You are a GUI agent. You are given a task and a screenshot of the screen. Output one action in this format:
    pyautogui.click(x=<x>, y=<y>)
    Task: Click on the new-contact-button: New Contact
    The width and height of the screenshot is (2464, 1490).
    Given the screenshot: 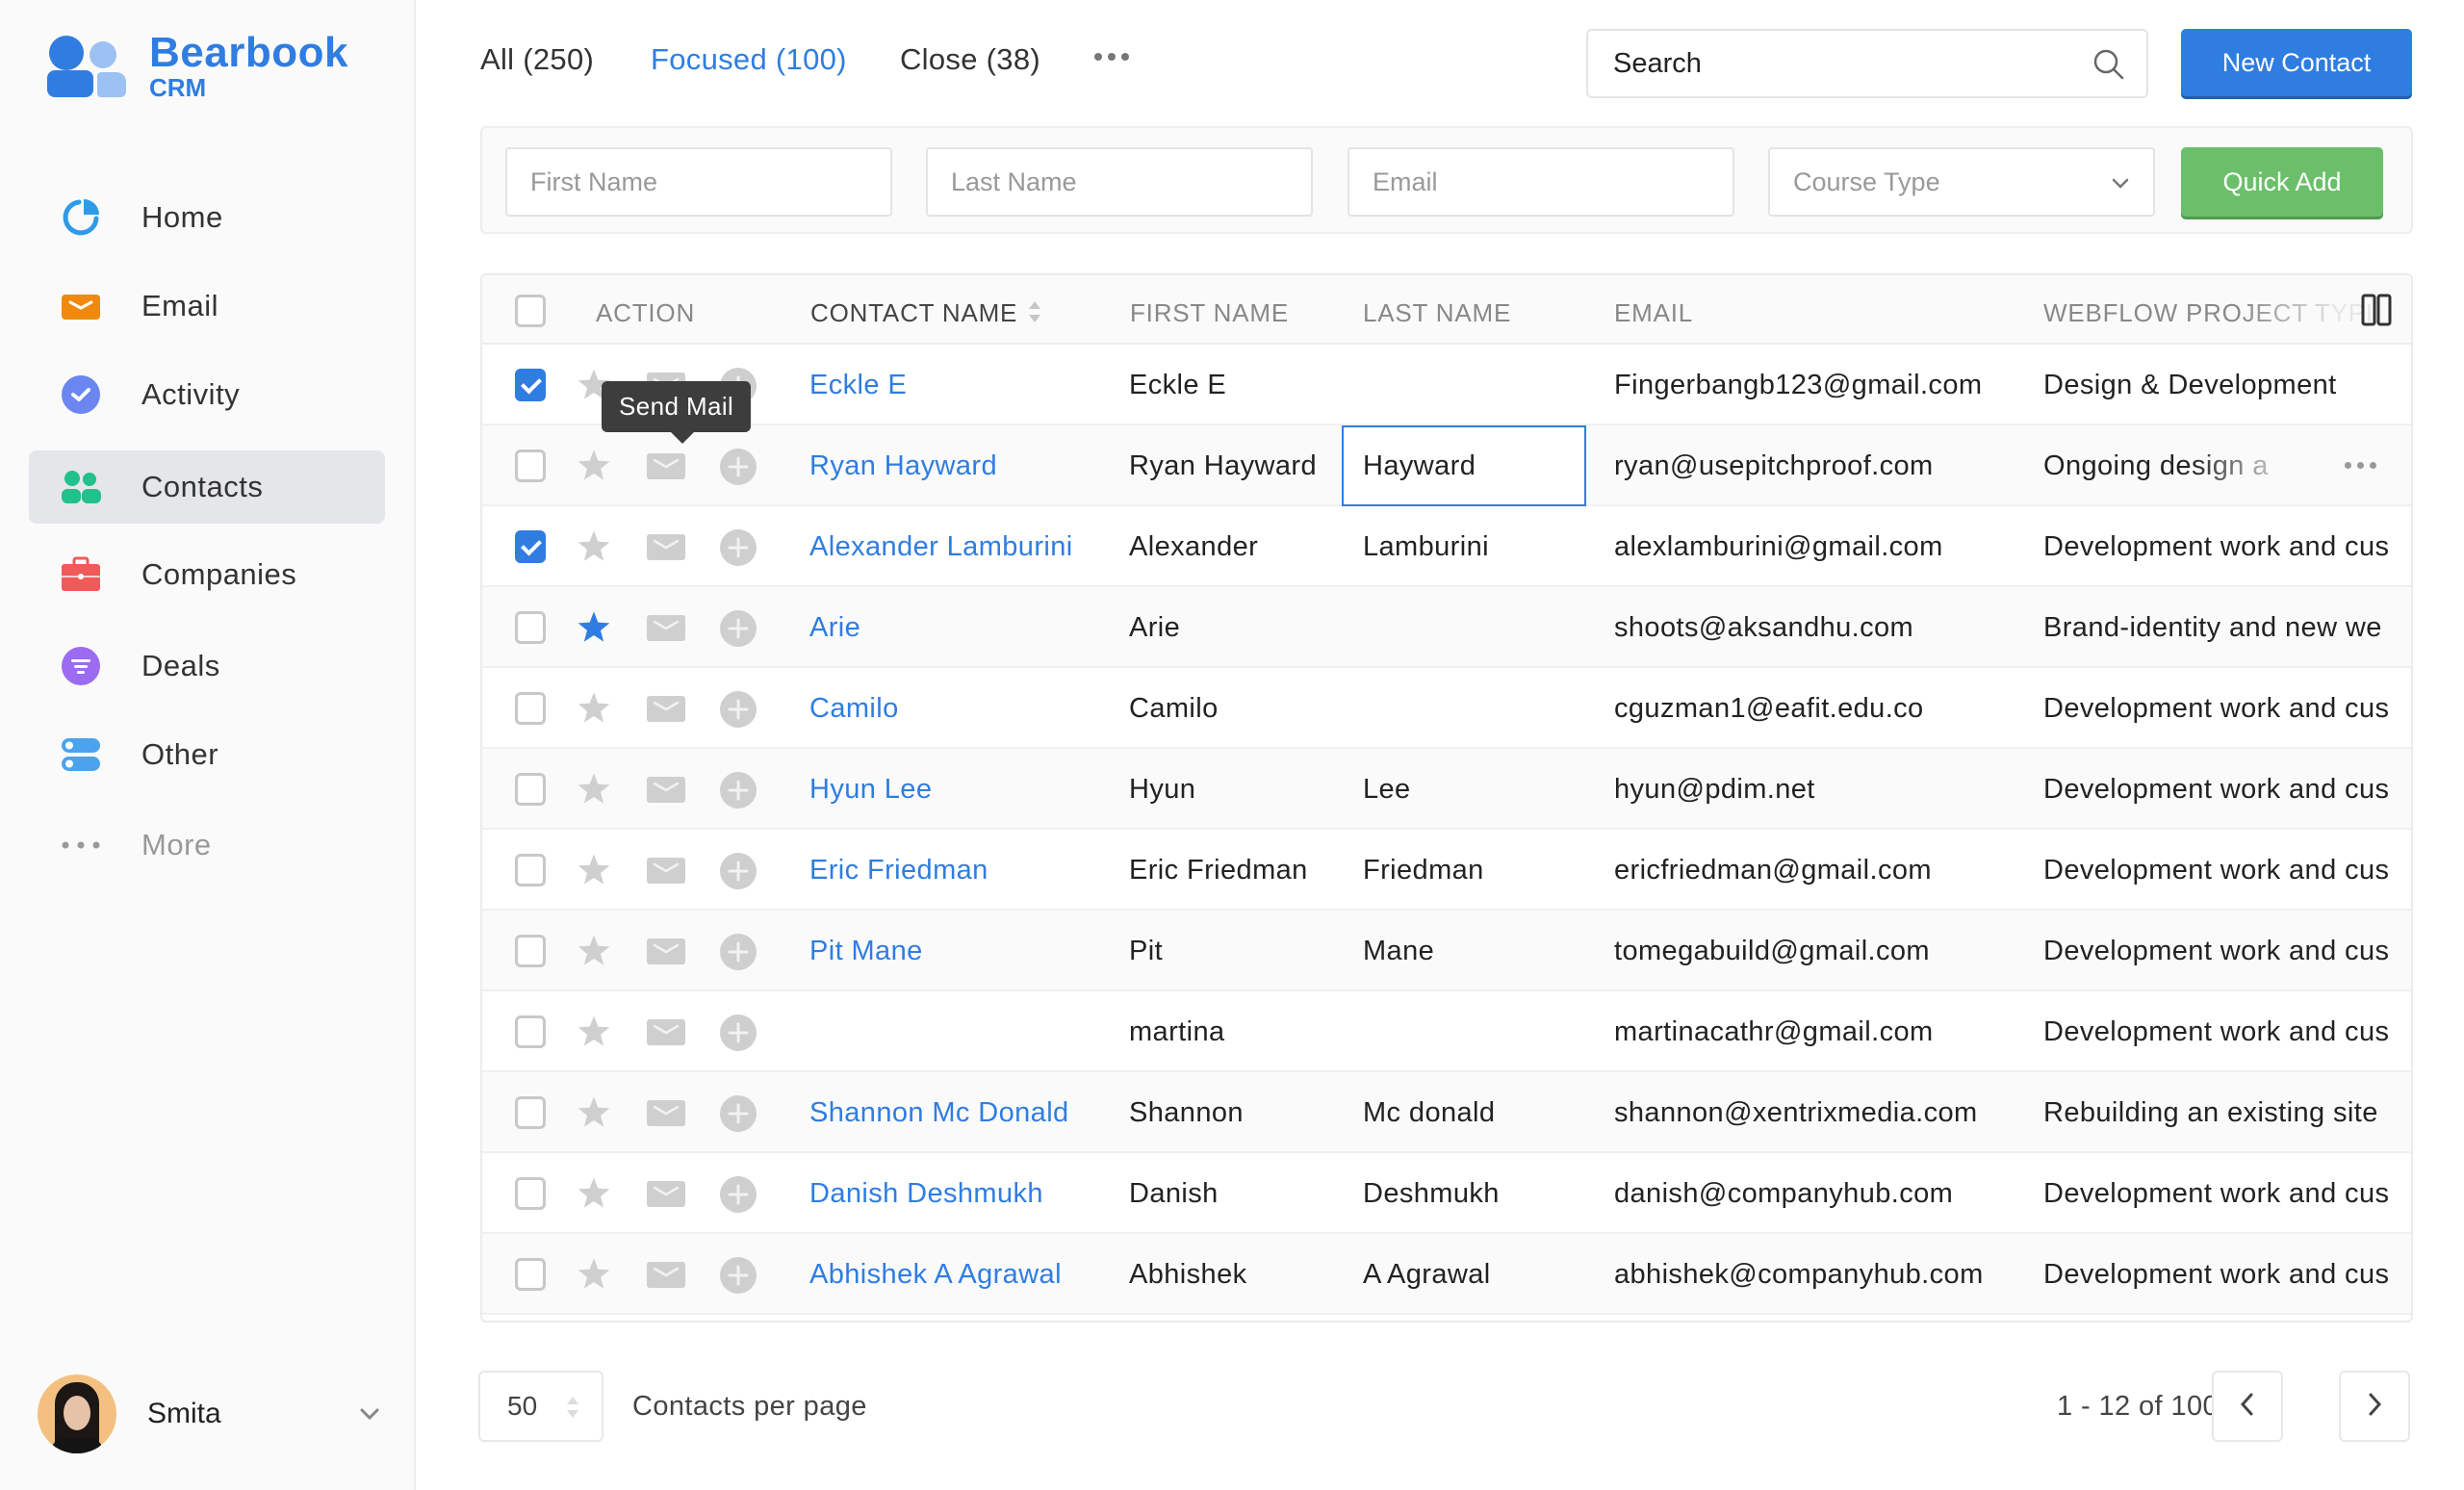 What is the action you would take?
    pyautogui.click(x=2296, y=62)
    